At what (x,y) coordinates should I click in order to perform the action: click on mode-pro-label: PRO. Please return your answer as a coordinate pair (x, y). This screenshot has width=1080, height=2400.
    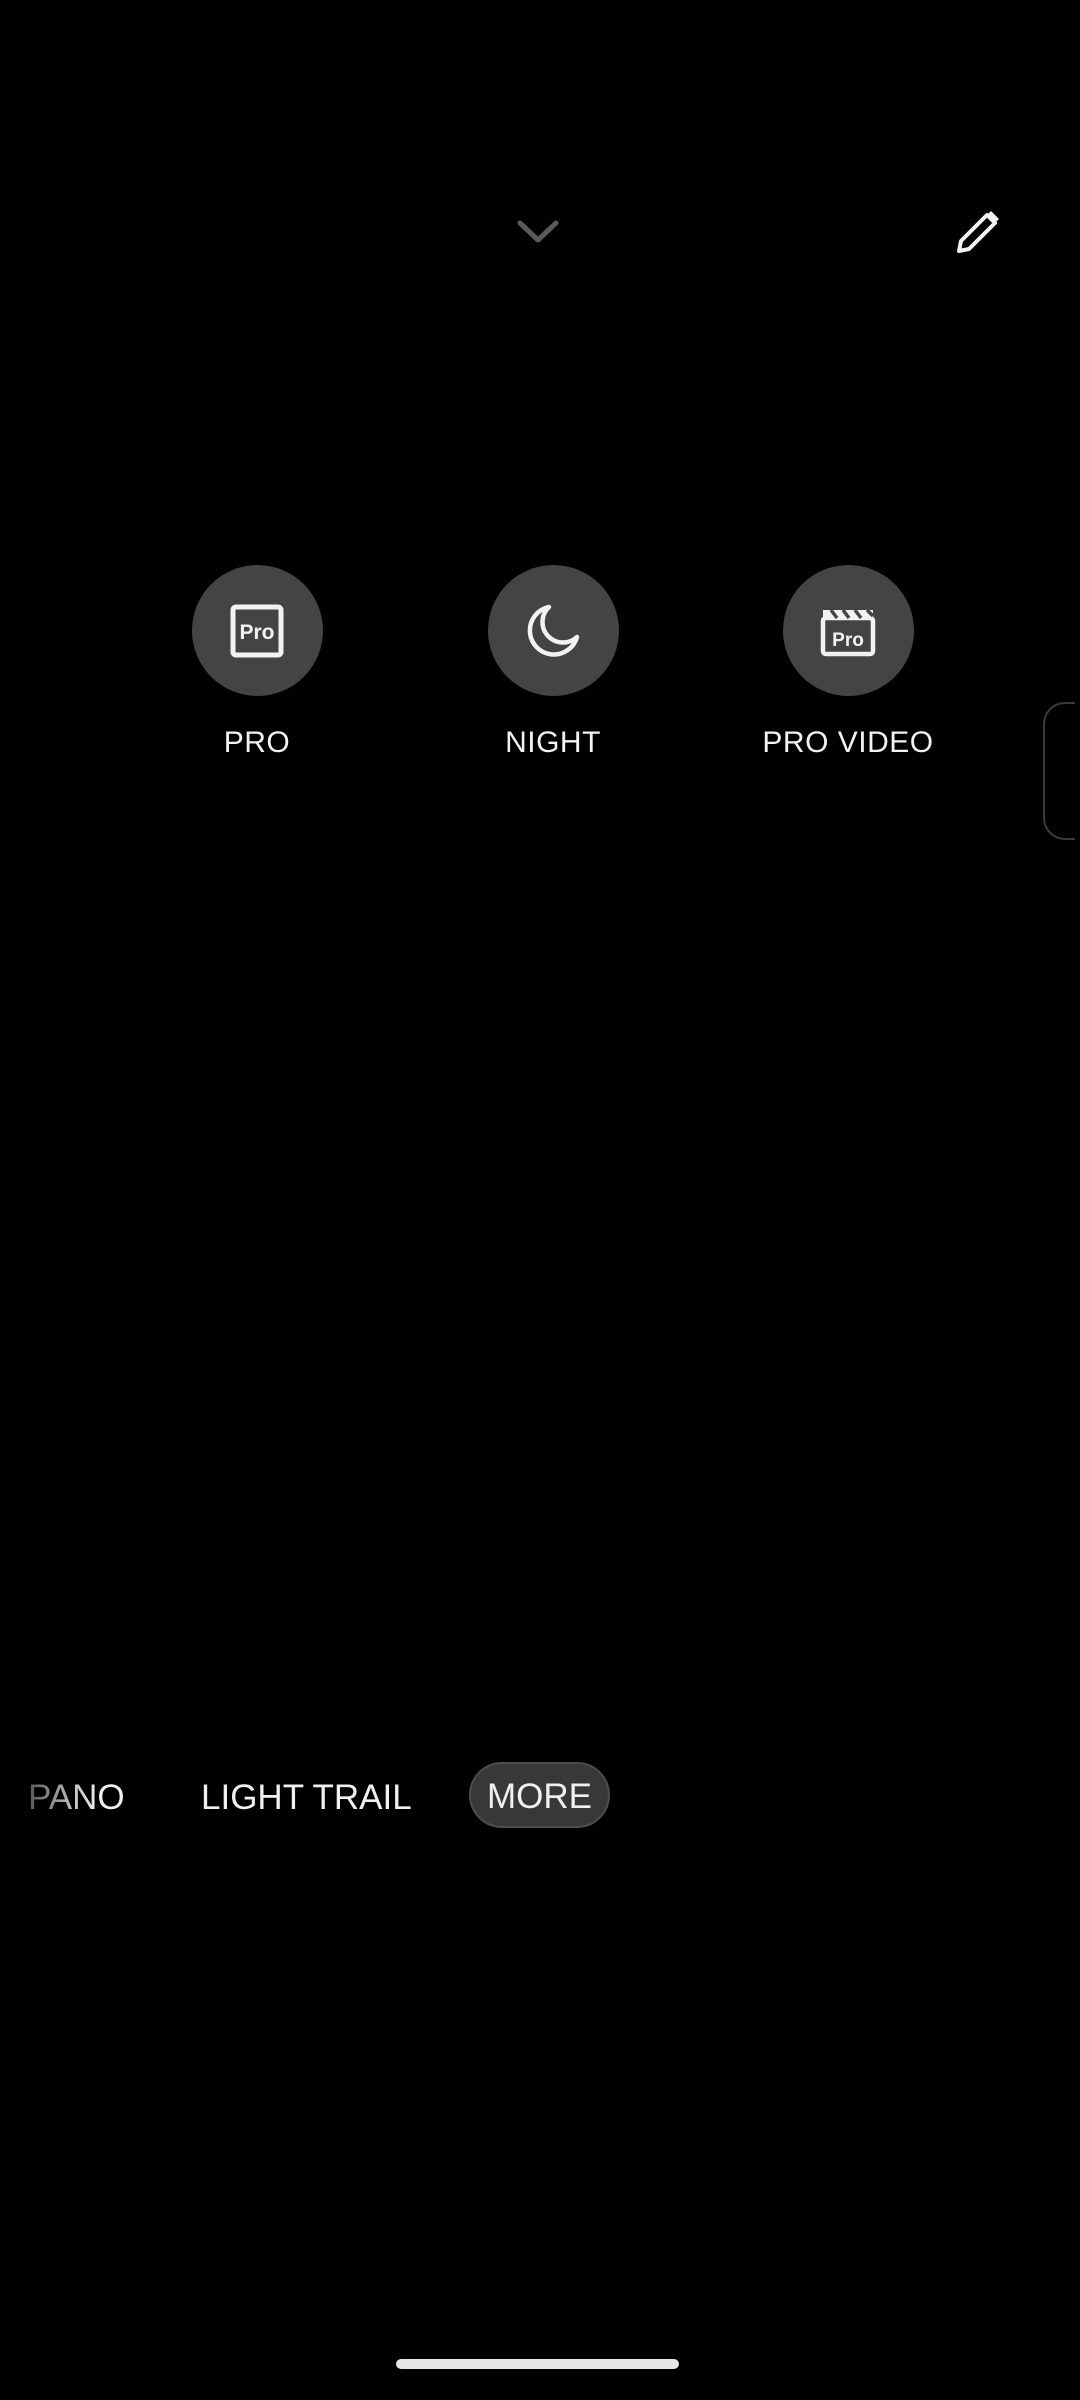
    Looking at the image, I should click on (257, 742).